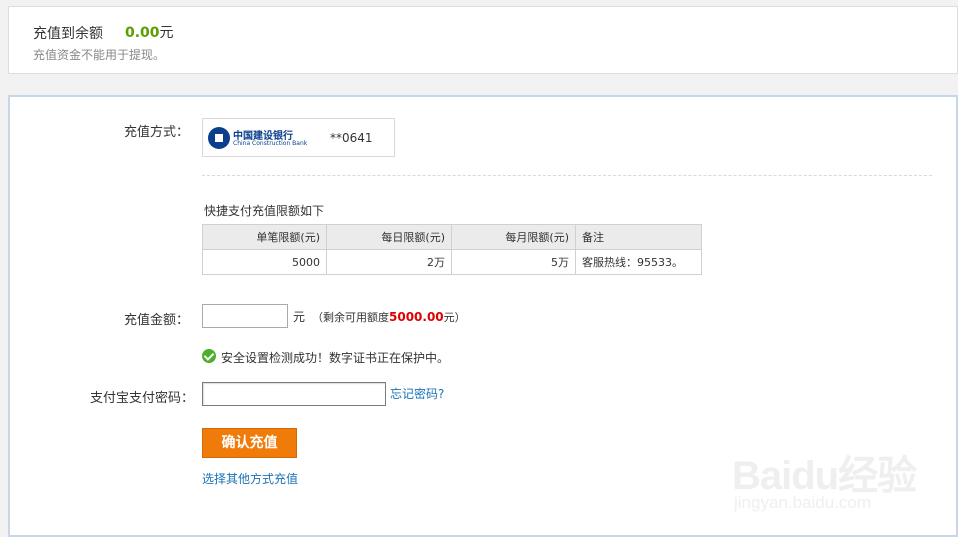  What do you see at coordinates (567, 175) in the screenshot?
I see `divider` at bounding box center [567, 175].